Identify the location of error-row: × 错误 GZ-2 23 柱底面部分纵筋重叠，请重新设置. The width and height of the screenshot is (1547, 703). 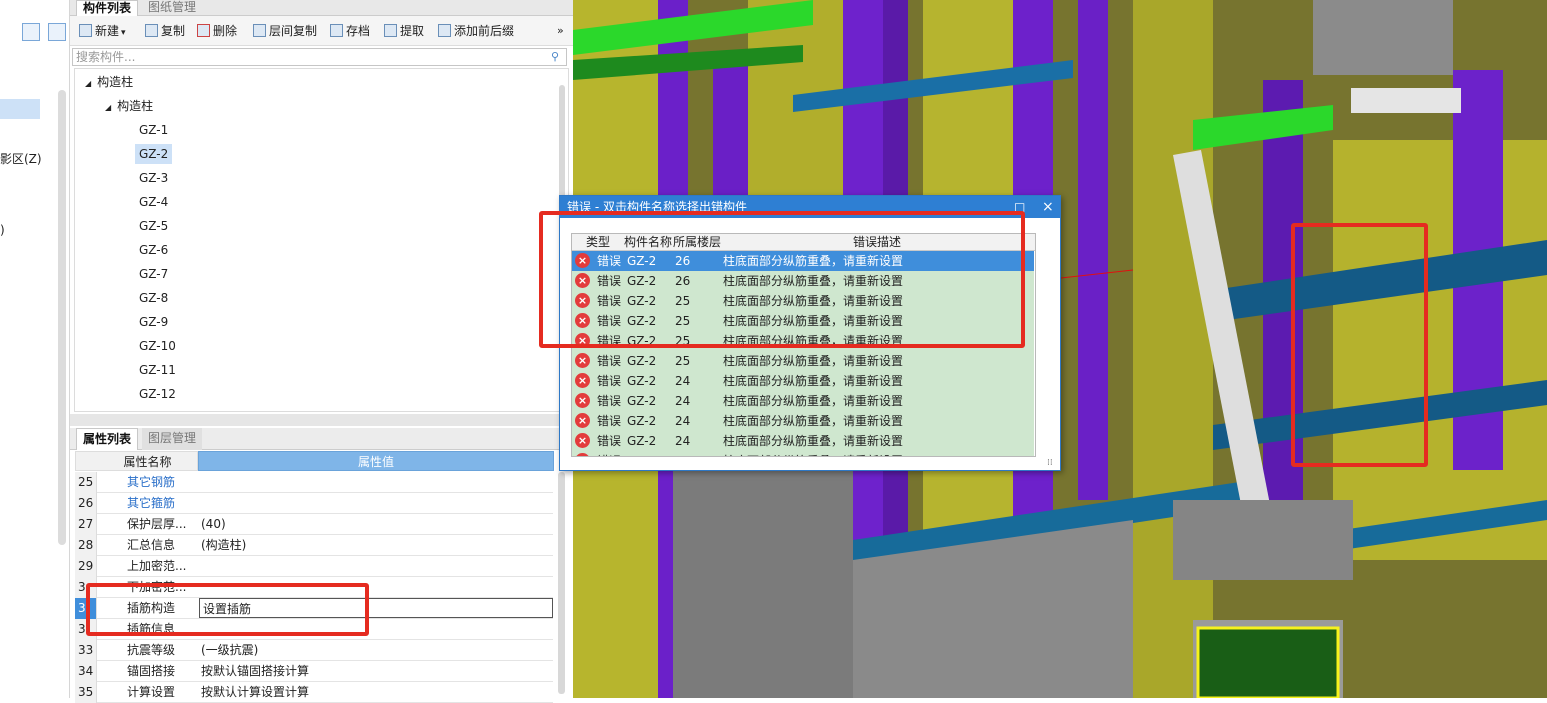
(803, 453).